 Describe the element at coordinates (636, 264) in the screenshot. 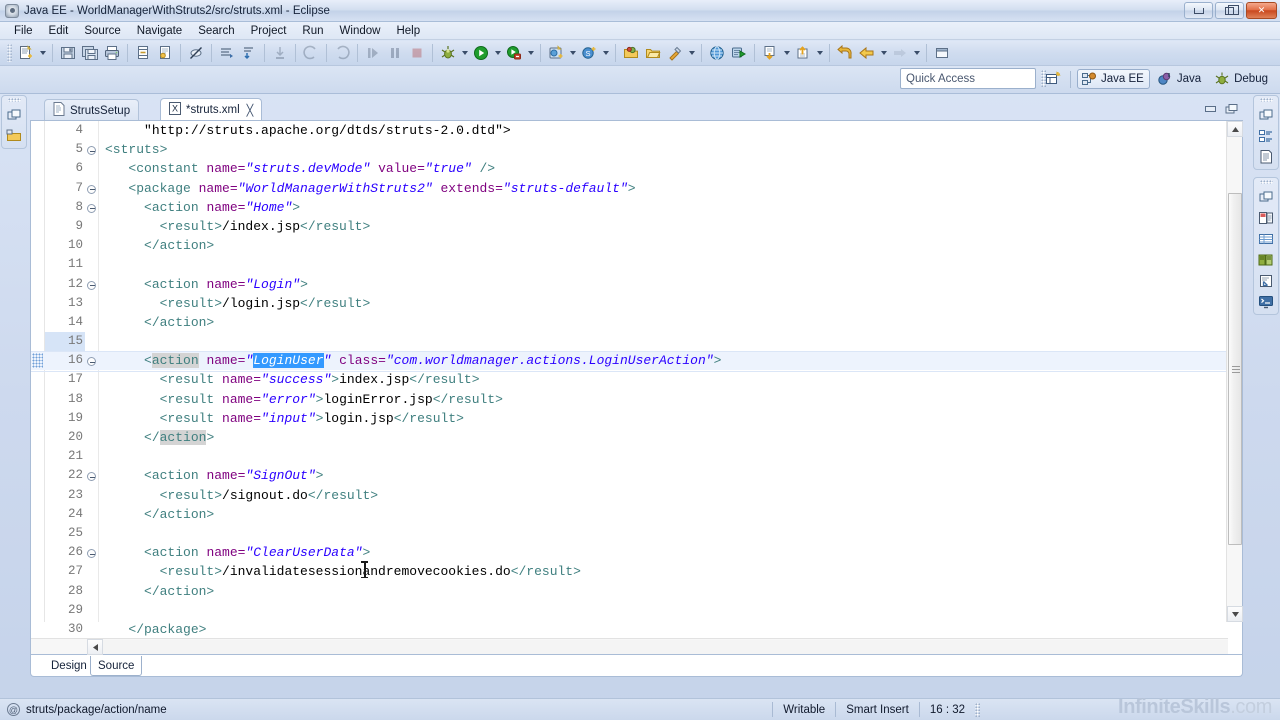

I see `code-line: 11` at that location.